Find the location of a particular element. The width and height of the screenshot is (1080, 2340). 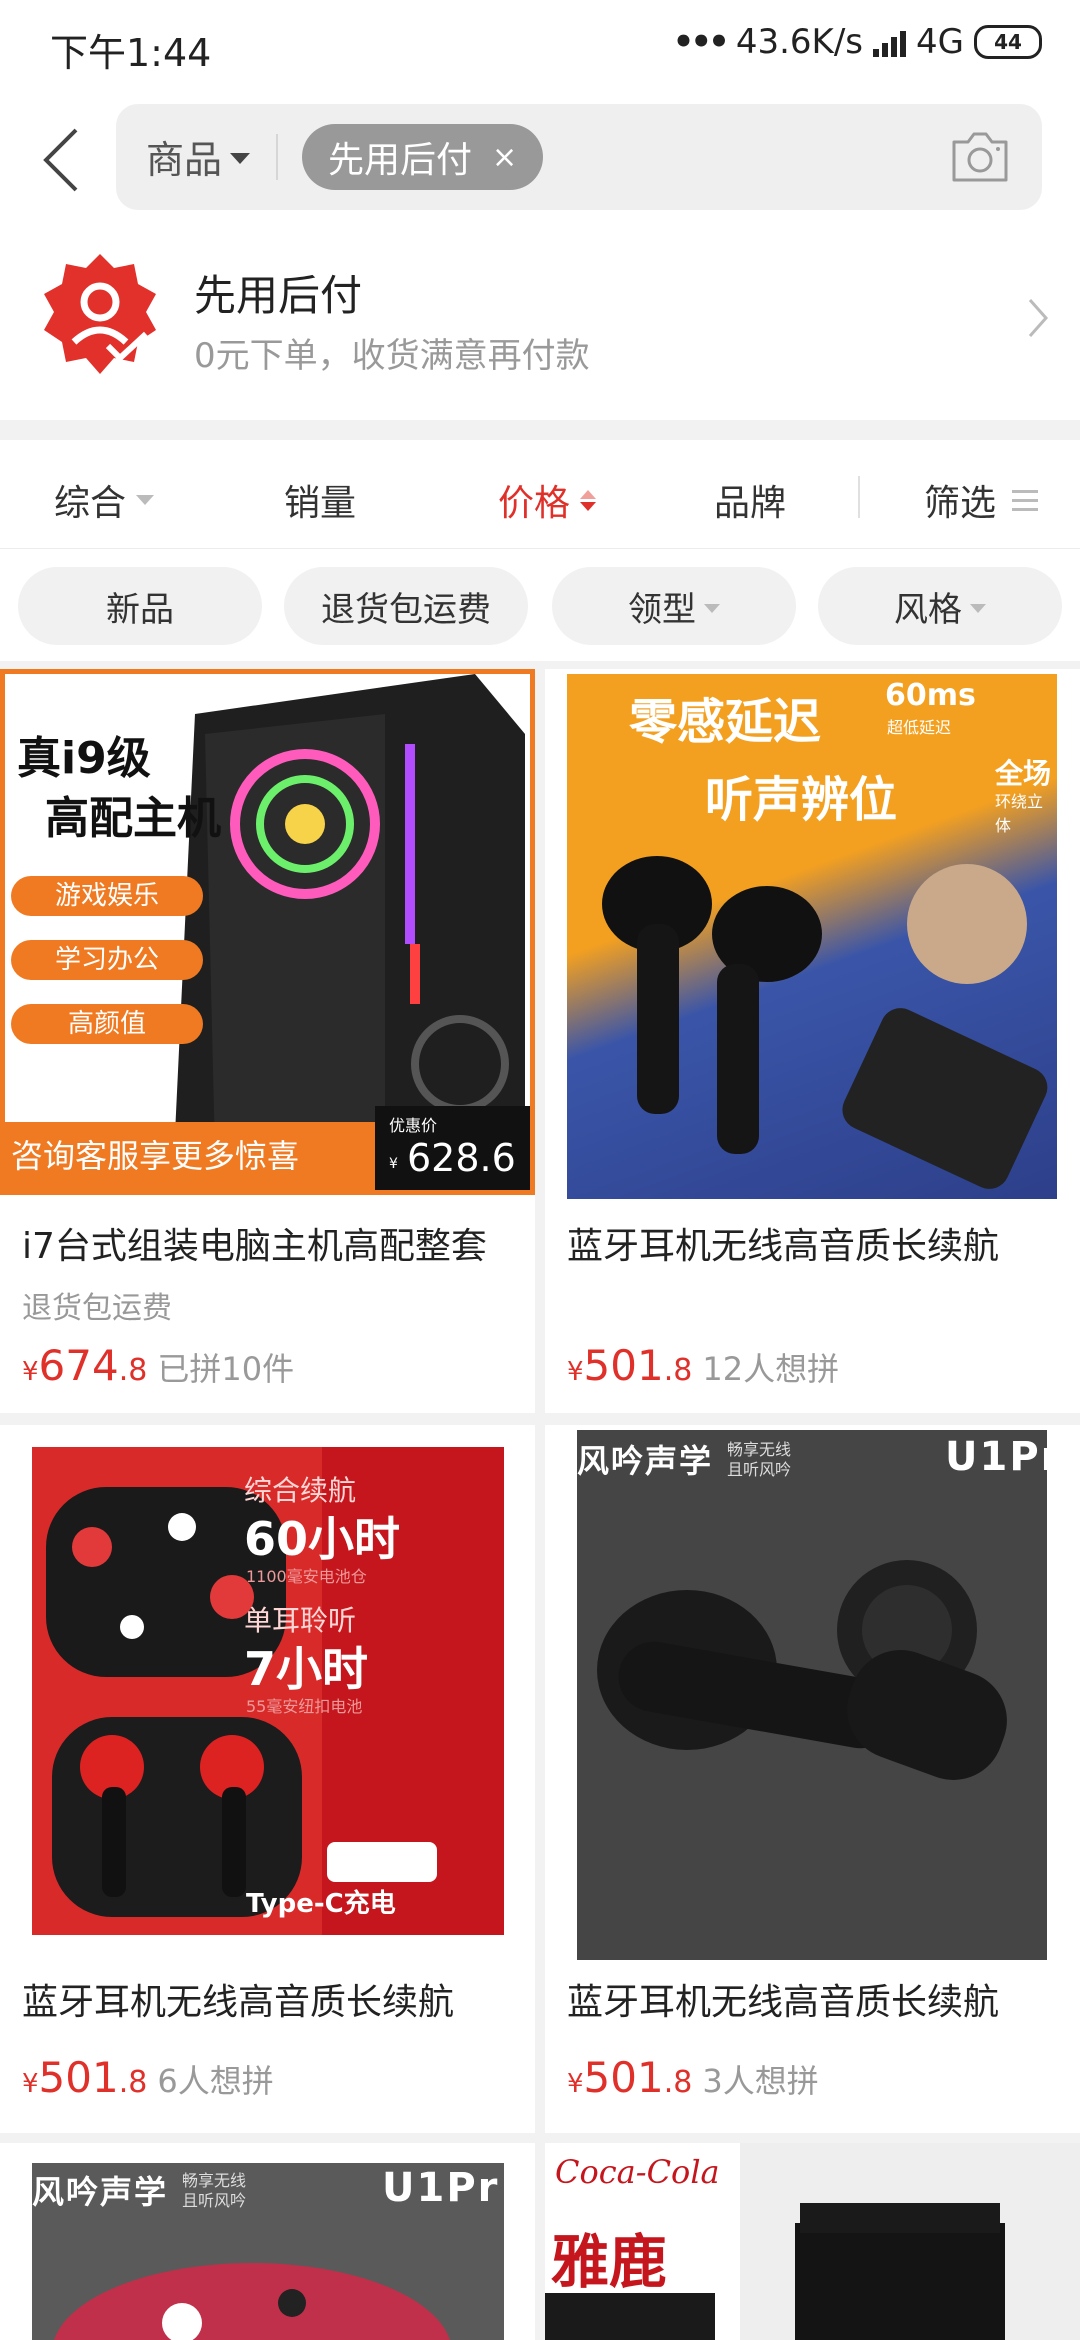

promo-pill: 游戏娱乐 is located at coordinates (107, 896).